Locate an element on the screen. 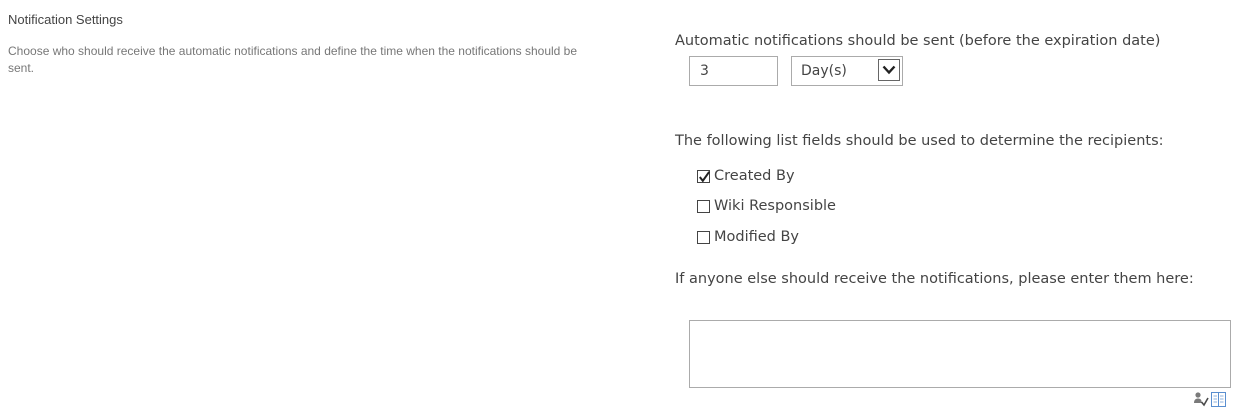 This screenshot has width=1236, height=412. notification-amount-input is located at coordinates (733, 71).